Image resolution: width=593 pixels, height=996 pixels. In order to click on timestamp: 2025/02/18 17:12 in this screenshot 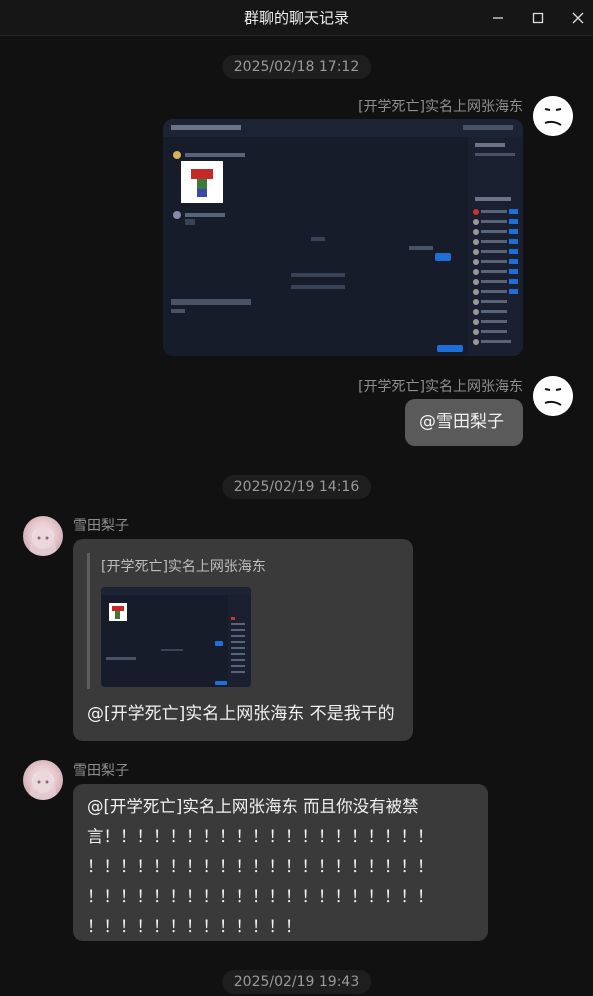, I will do `click(296, 67)`.